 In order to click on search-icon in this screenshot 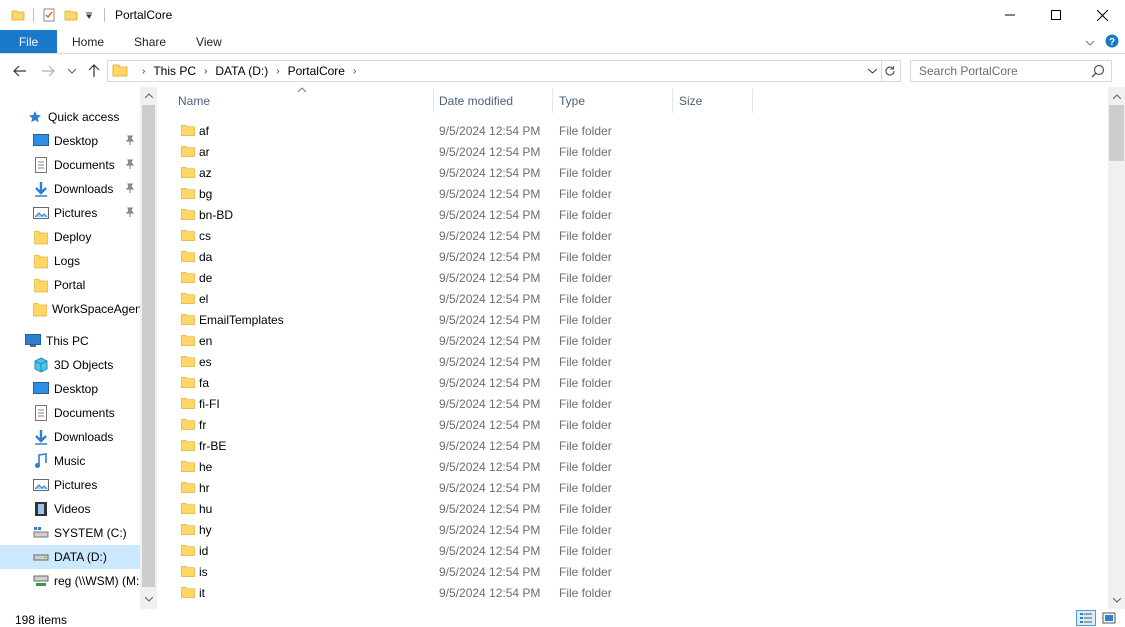, I will do `click(1098, 72)`.